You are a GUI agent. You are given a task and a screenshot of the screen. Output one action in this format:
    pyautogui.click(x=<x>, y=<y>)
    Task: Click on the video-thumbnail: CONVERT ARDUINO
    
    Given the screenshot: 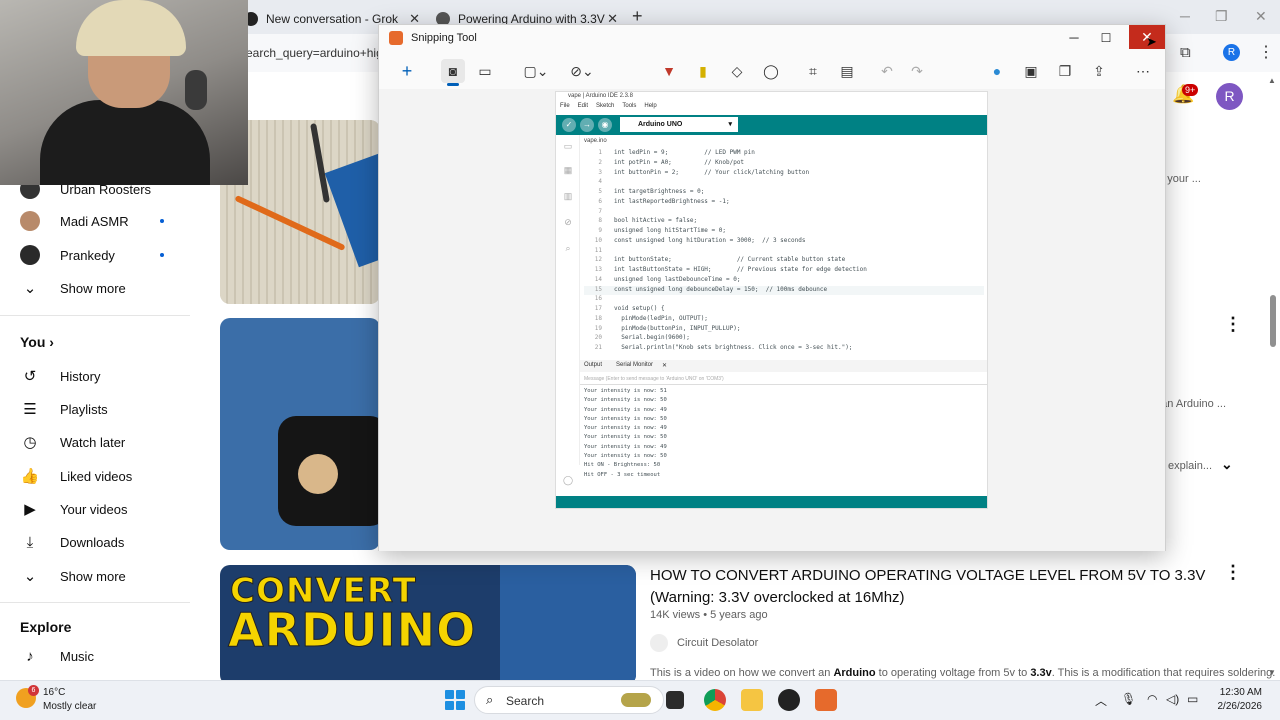 What is the action you would take?
    pyautogui.click(x=428, y=625)
    